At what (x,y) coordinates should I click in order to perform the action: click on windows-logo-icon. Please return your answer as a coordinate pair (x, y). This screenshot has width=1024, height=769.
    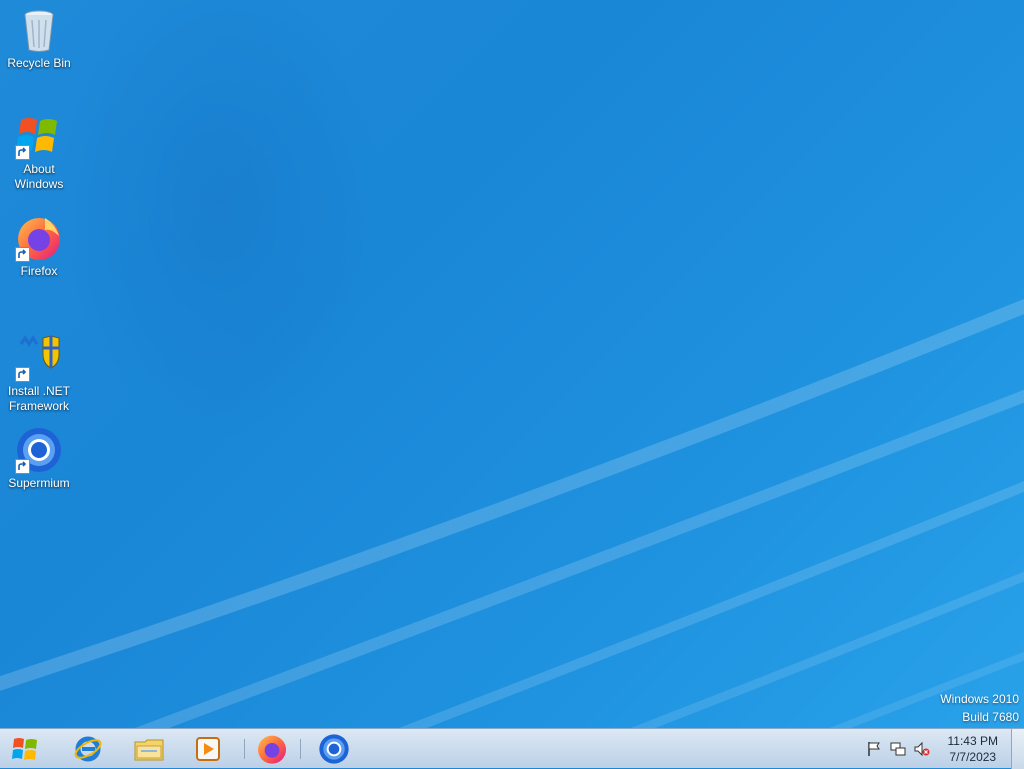
    Looking at the image, I should click on (39, 136).